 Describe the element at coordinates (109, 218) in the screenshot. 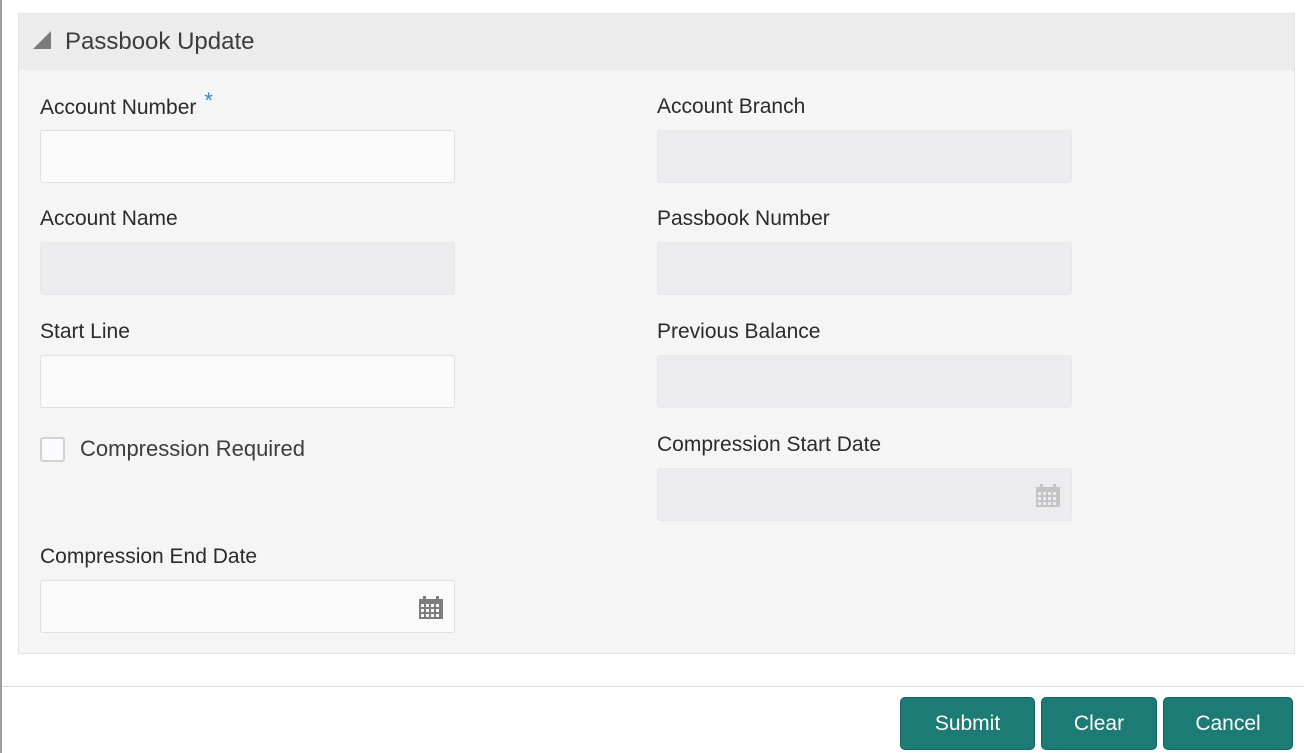

I see `account-name-label: Account Name` at that location.